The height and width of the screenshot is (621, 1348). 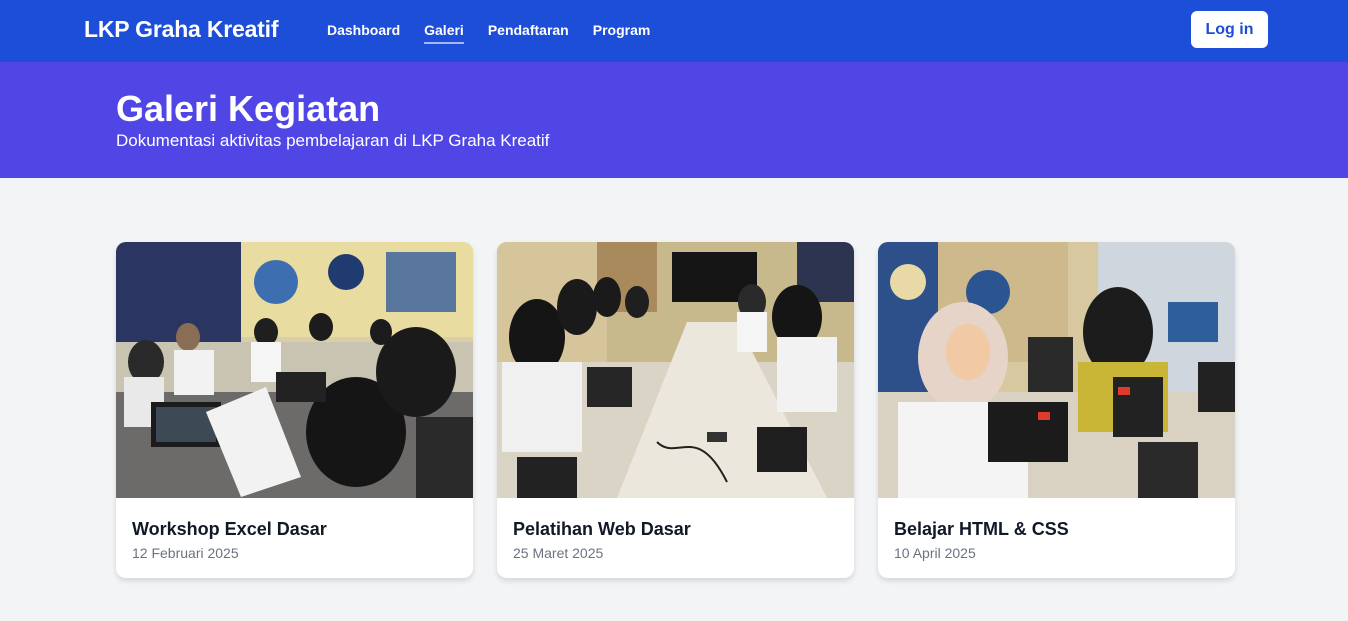 I want to click on nav-link-dashboard: Dashboard, so click(x=363, y=33).